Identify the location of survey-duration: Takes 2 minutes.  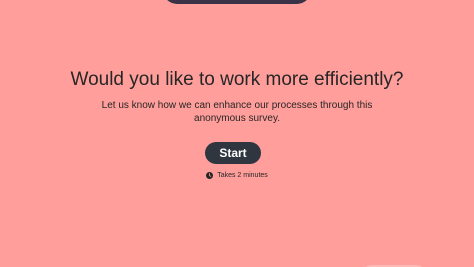
(237, 175).